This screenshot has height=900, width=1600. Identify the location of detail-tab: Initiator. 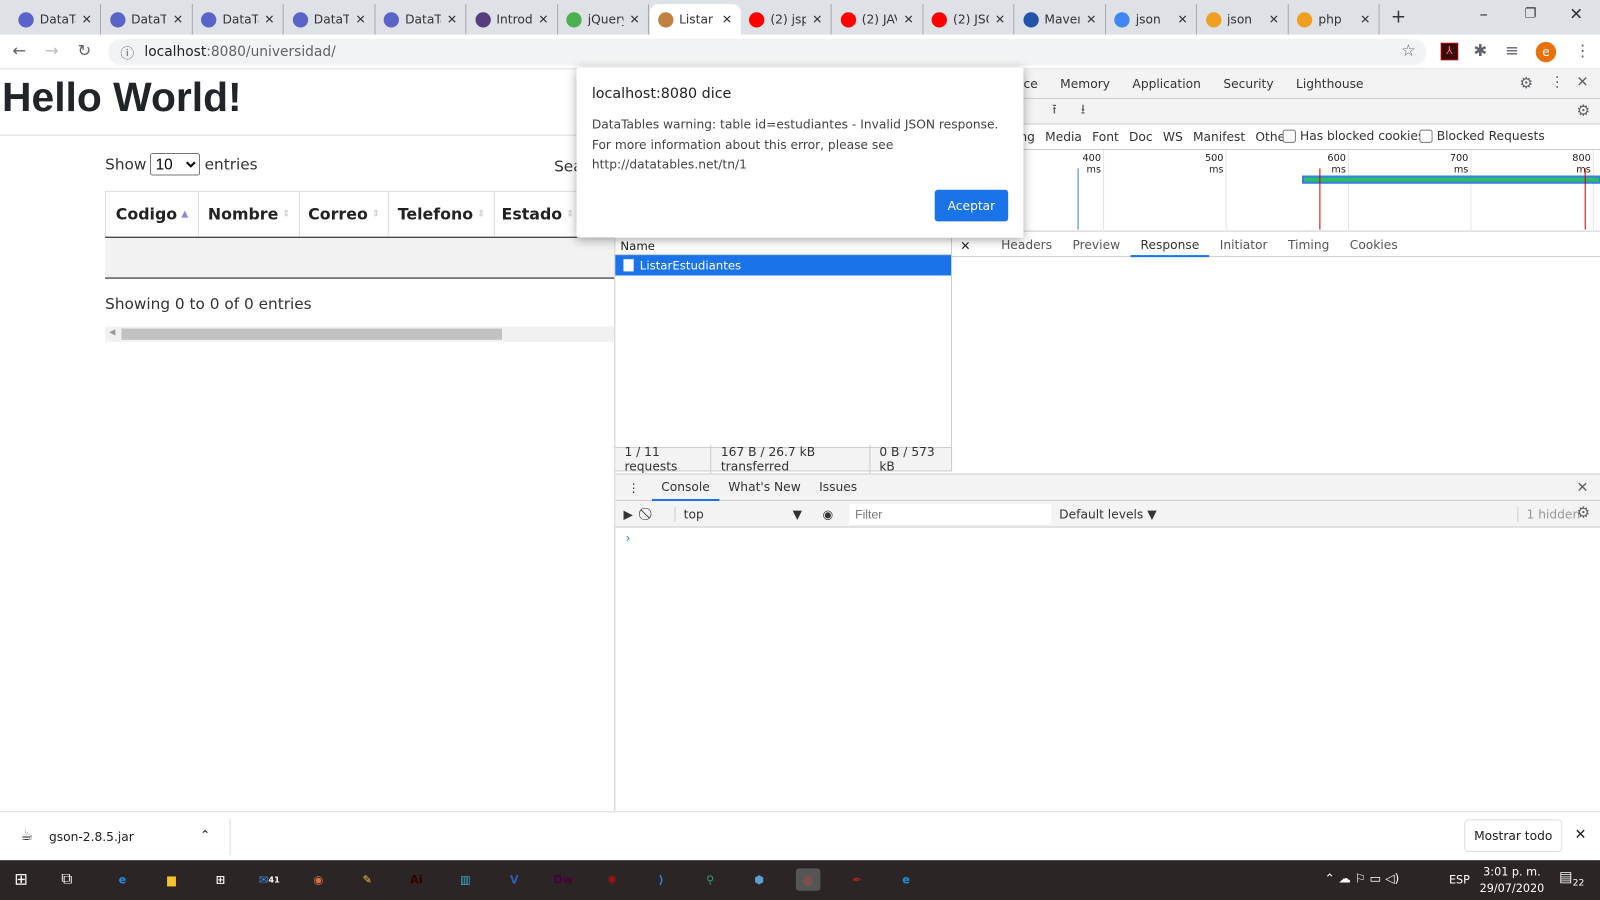
(1244, 245).